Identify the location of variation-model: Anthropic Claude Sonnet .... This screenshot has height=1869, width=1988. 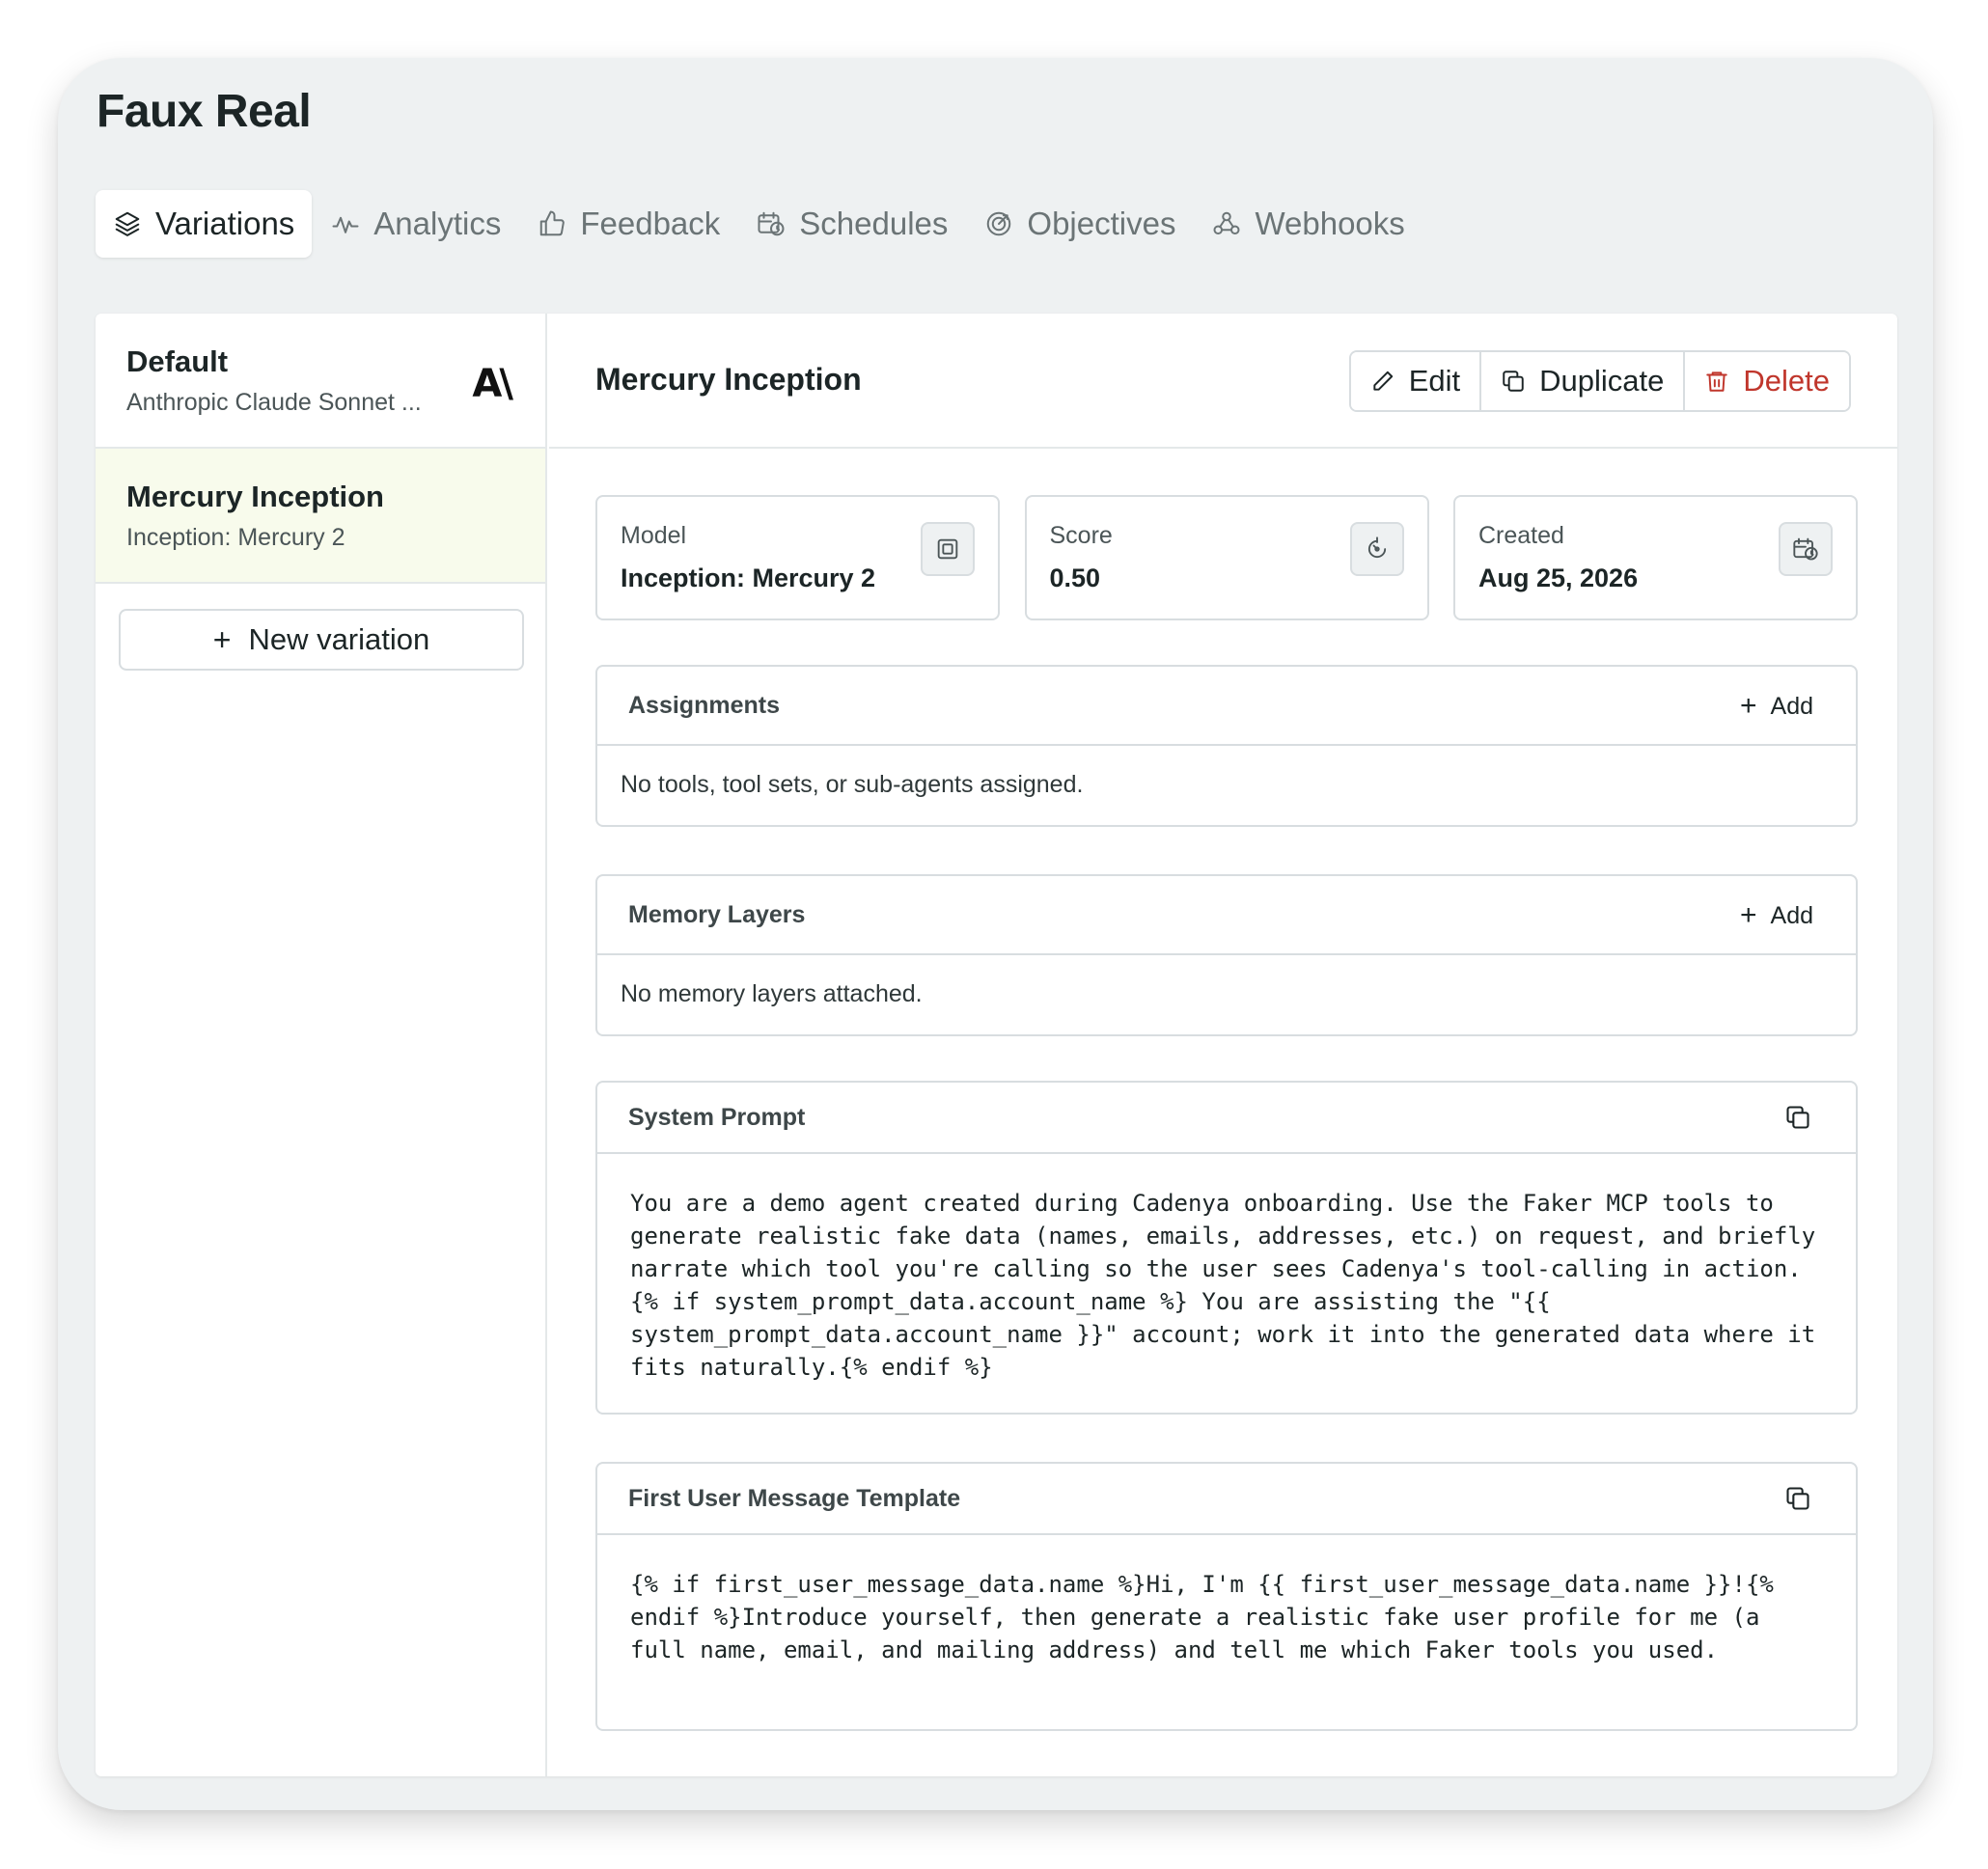
(274, 402).